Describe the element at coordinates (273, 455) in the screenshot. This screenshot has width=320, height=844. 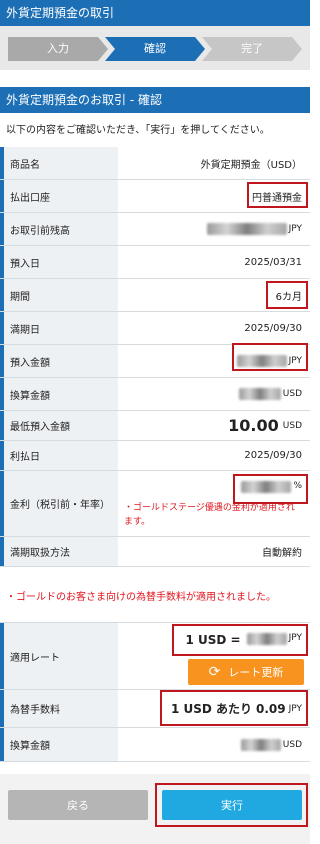
I see `interest-date-value: 2025/09/30` at that location.